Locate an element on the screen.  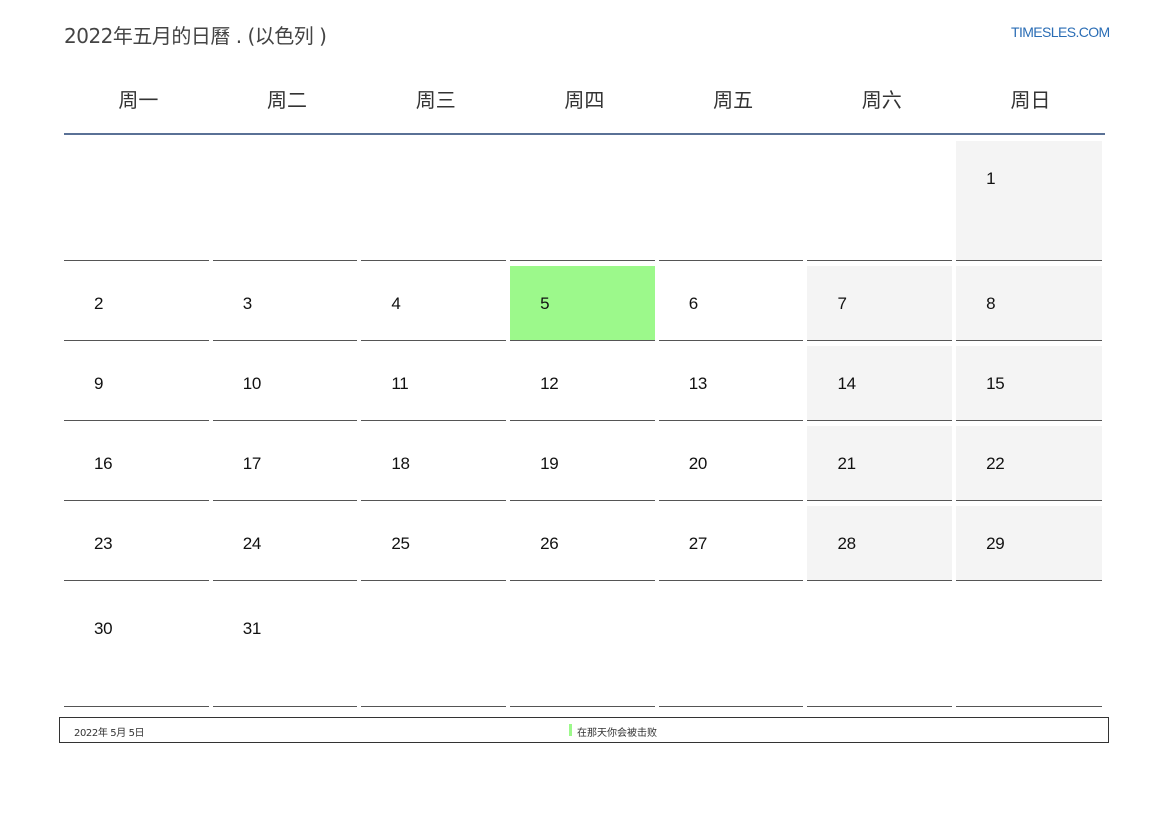
day-cell: 24 is located at coordinates (285, 543).